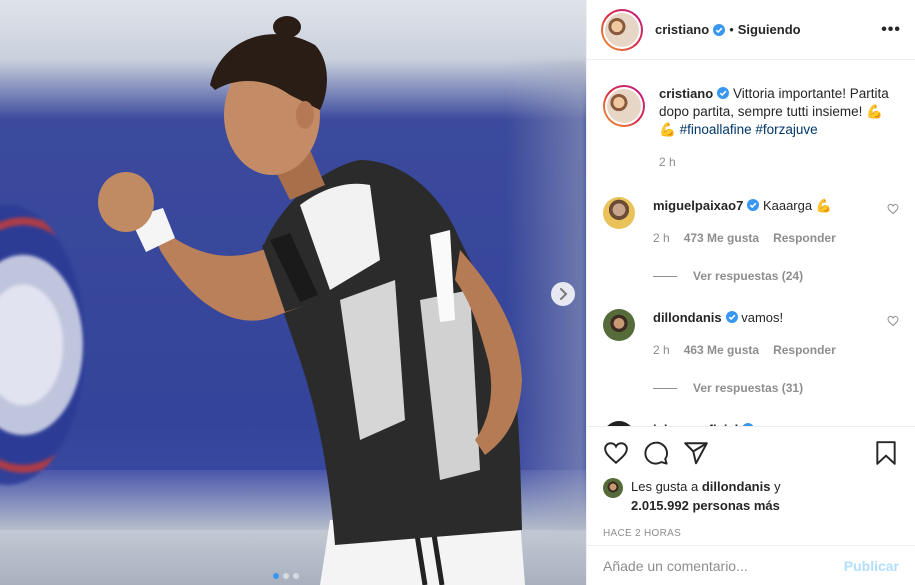 This screenshot has height=585, width=915. What do you see at coordinates (698, 205) in the screenshot?
I see `commenter-username: miguelpaixao7` at bounding box center [698, 205].